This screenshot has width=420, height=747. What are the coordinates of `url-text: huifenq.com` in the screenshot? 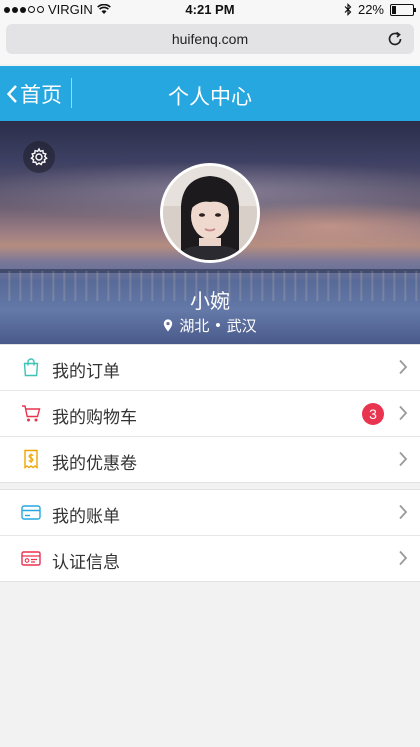 It's located at (210, 39).